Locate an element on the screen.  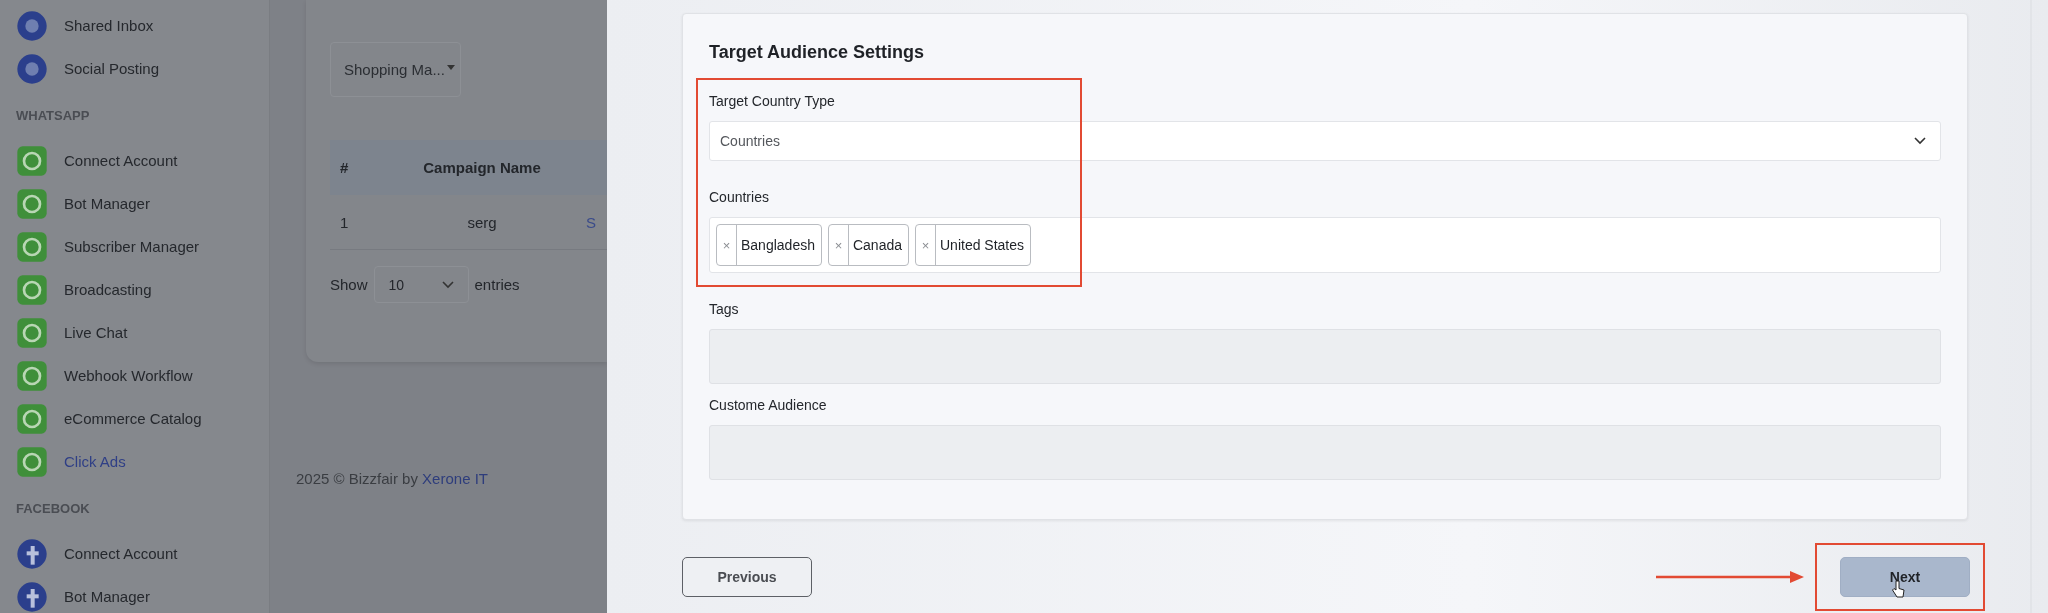
next-button: Next is located at coordinates (1905, 577).